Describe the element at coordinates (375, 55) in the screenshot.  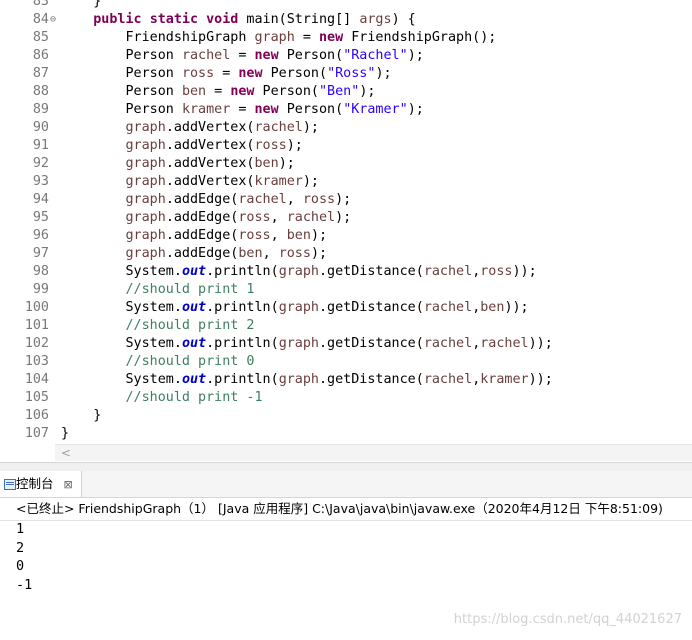
I see `code-token: "Rachel"` at that location.